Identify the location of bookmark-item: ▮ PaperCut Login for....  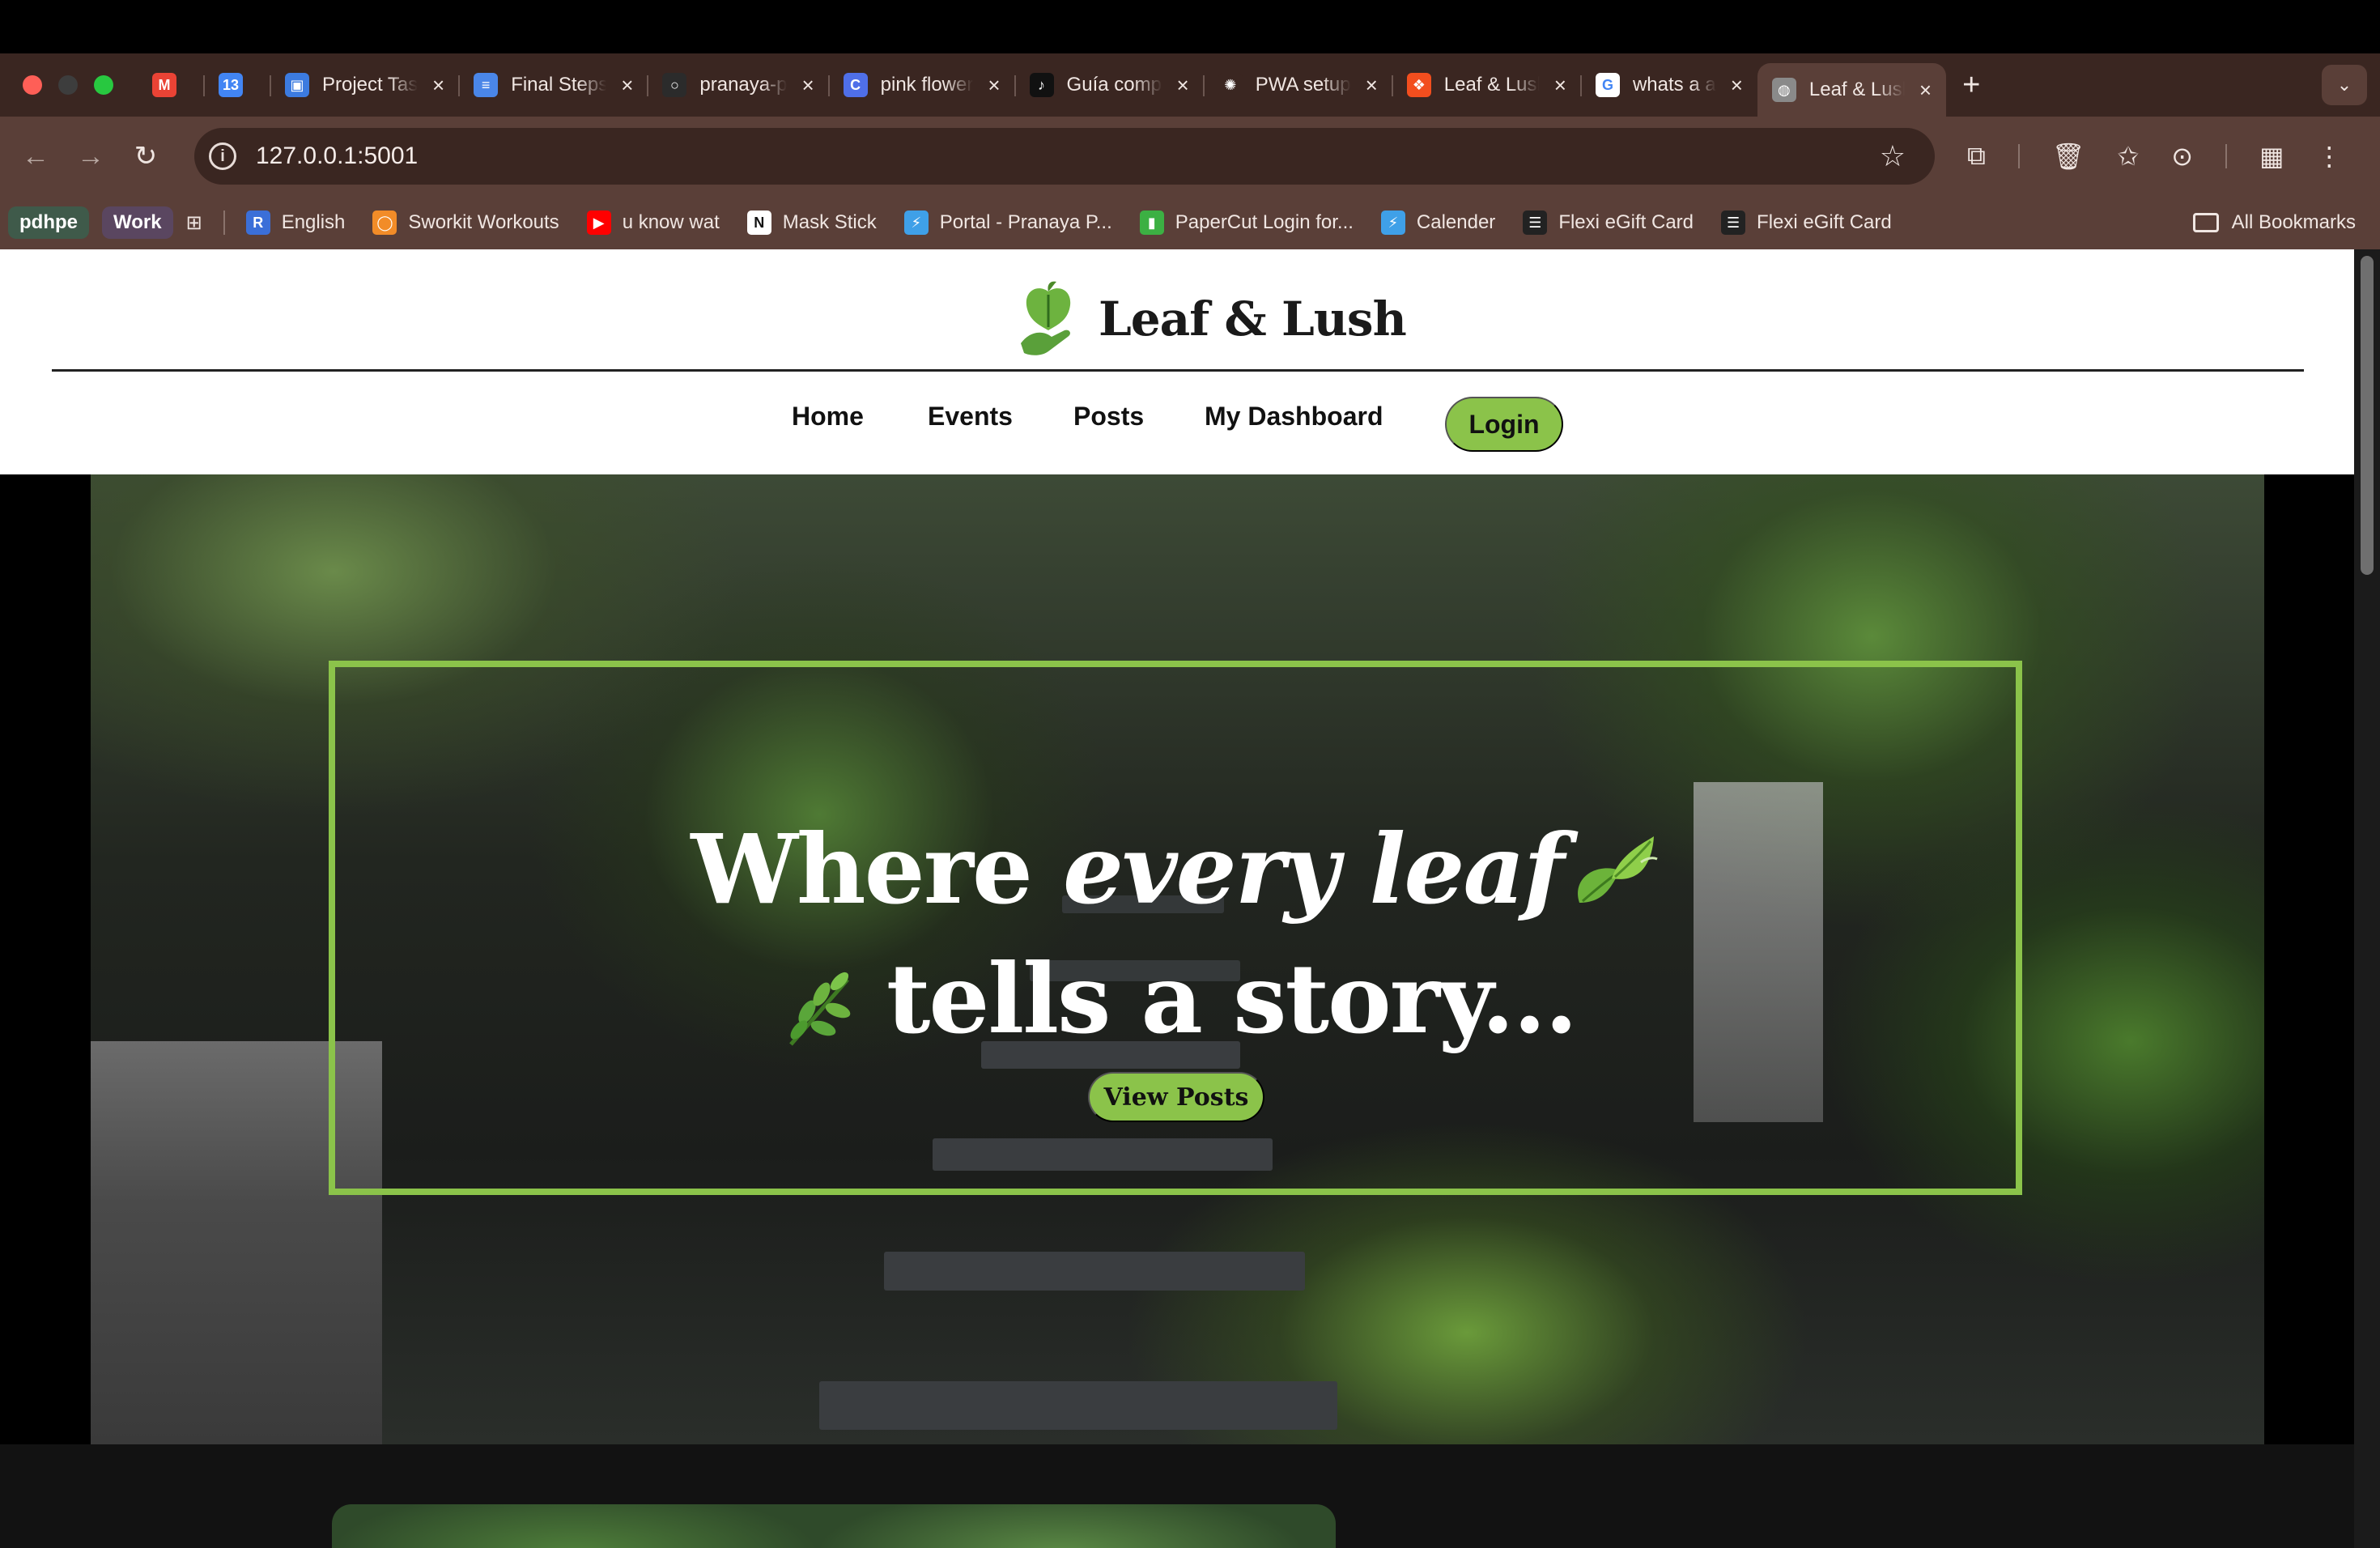
(1246, 223).